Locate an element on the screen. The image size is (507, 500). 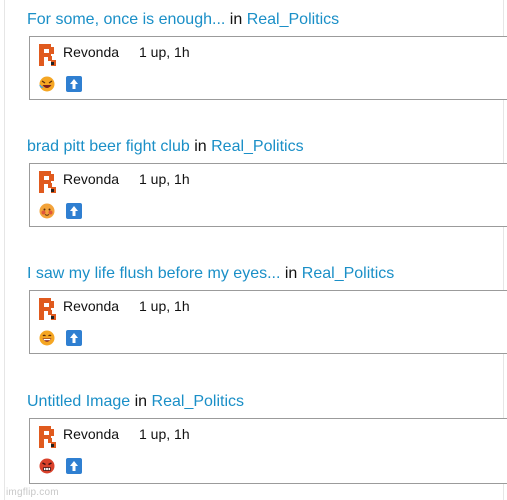
grinning-emoji-icon is located at coordinates (47, 338).